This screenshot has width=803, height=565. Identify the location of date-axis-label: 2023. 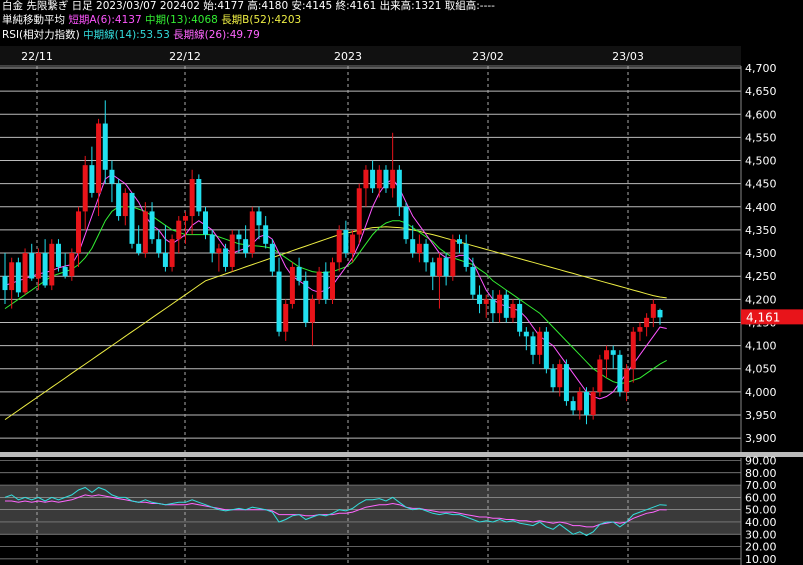
(348, 56).